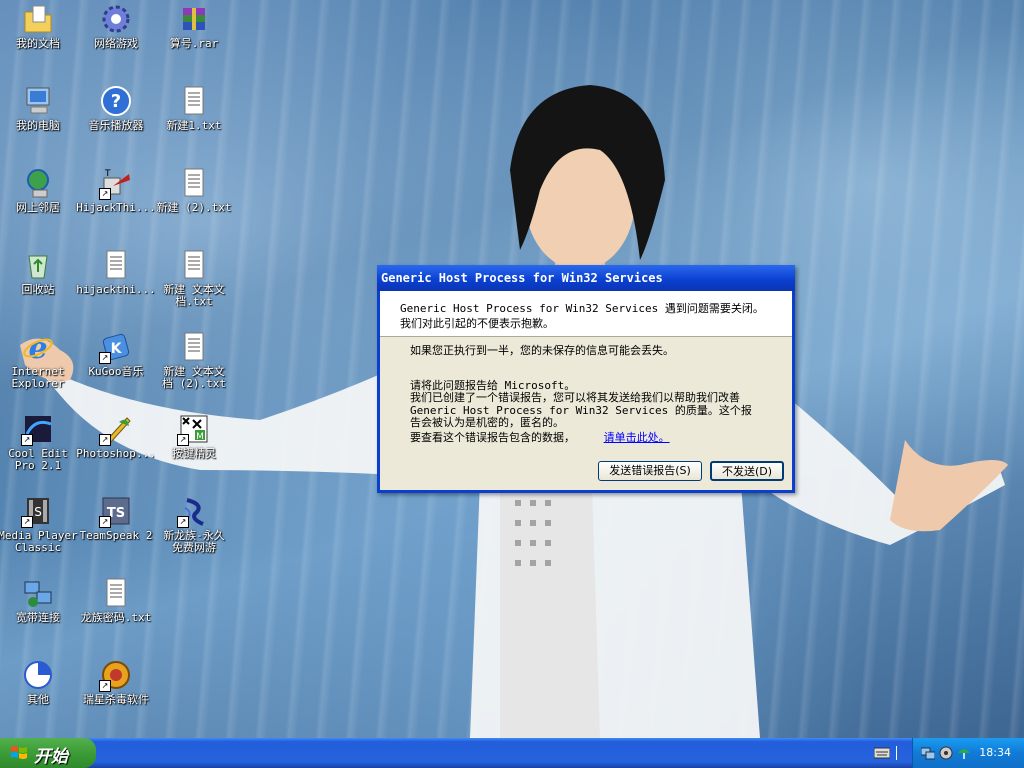 This screenshot has height=768, width=1024. Describe the element at coordinates (194, 295) in the screenshot. I see `icon-label: 新建 文本文 档.txt` at that location.